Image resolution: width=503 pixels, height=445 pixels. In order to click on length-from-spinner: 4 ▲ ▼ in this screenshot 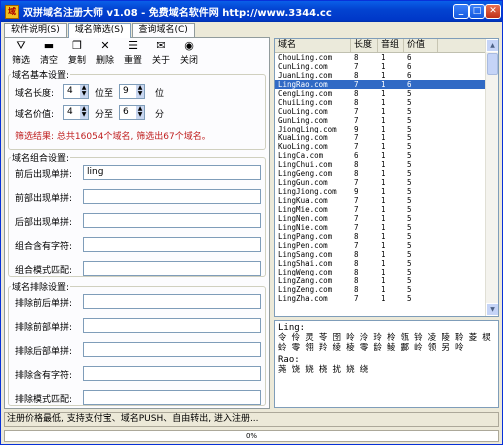, I will do `click(76, 91)`.